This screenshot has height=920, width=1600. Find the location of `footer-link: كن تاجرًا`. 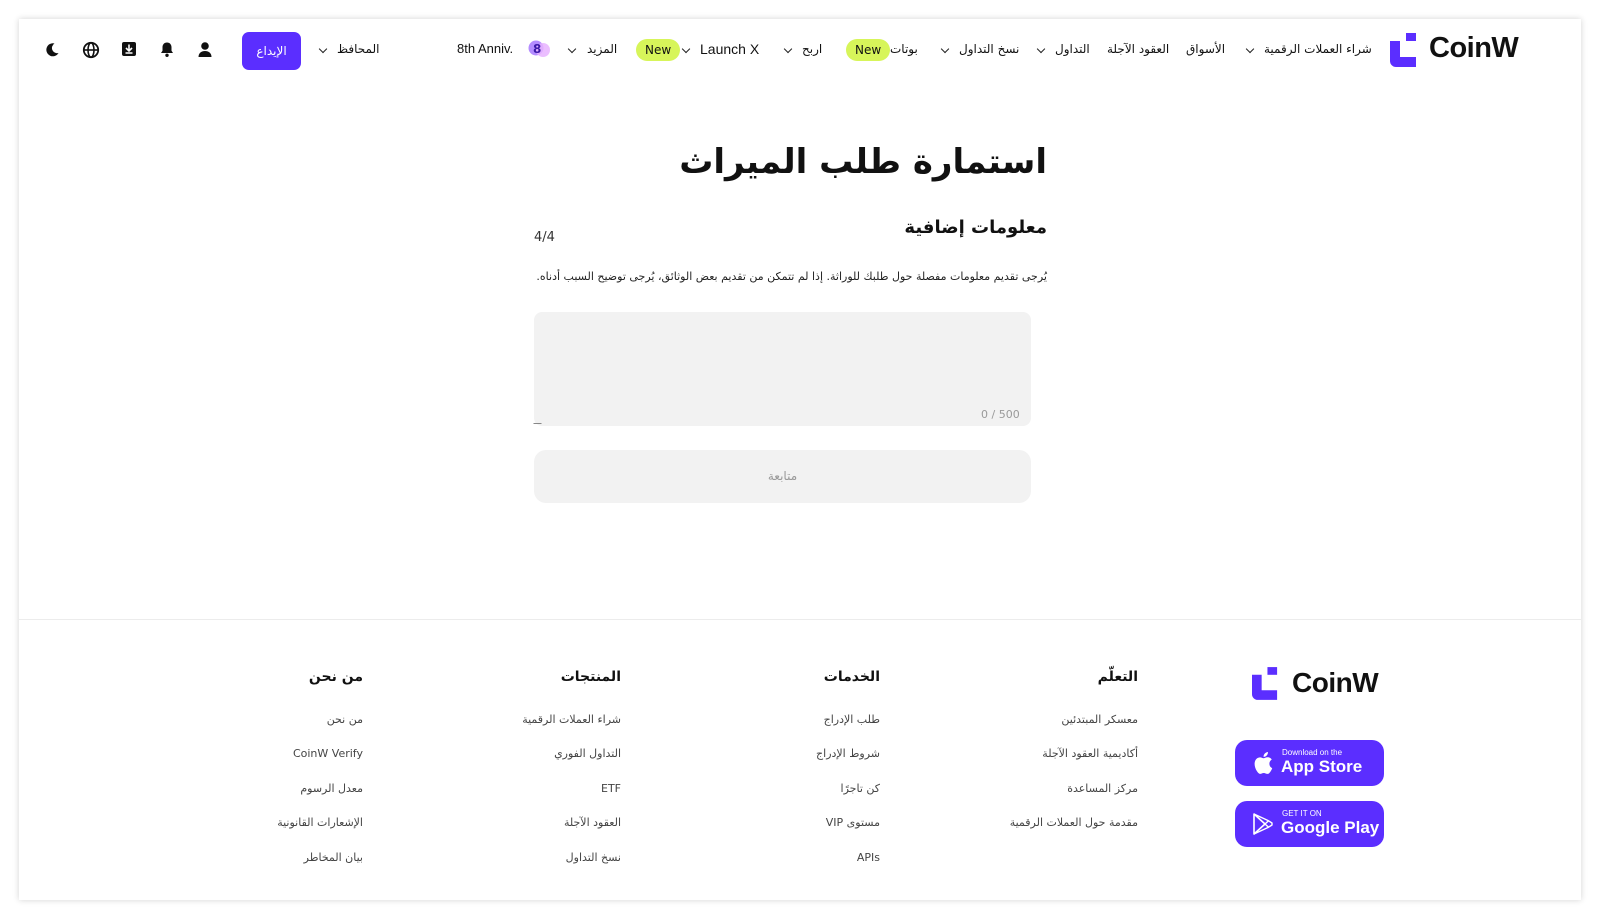

footer-link: كن تاجرًا is located at coordinates (860, 788).